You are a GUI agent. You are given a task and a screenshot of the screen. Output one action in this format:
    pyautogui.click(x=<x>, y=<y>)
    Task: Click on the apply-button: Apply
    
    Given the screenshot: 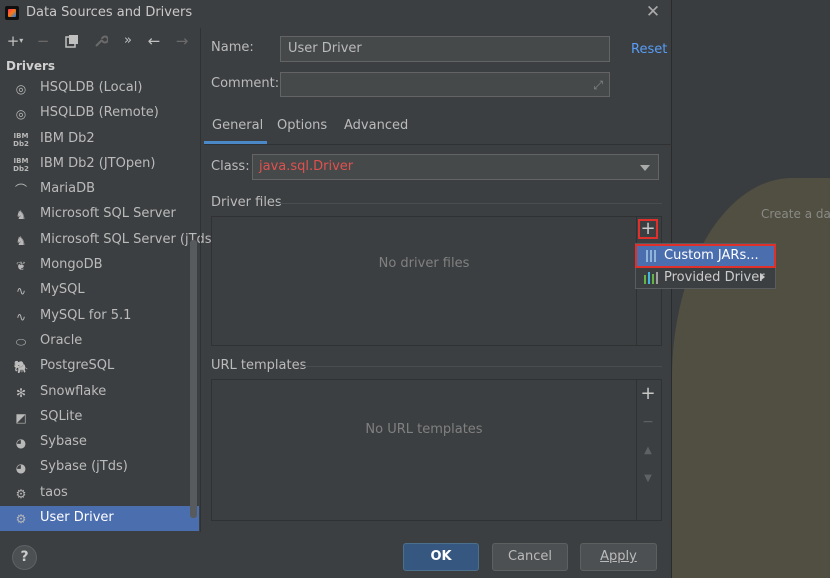 What is the action you would take?
    pyautogui.click(x=618, y=557)
    